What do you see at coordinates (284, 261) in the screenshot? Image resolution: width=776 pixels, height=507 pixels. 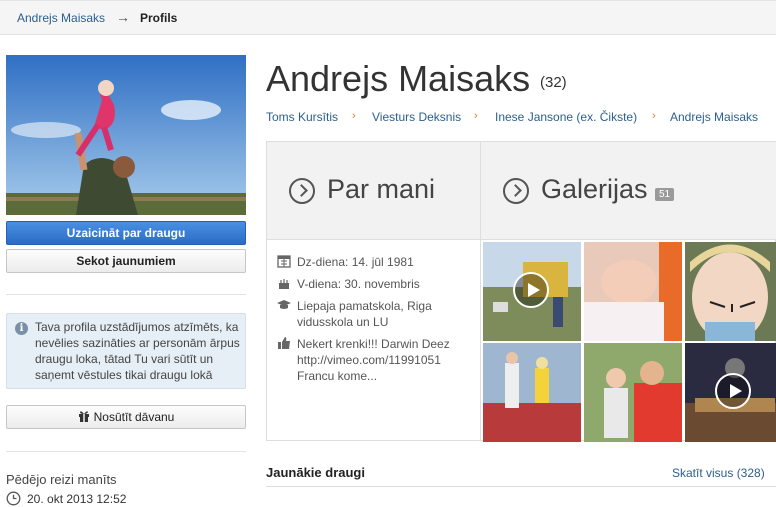 I see `birthday-calendar-icon` at bounding box center [284, 261].